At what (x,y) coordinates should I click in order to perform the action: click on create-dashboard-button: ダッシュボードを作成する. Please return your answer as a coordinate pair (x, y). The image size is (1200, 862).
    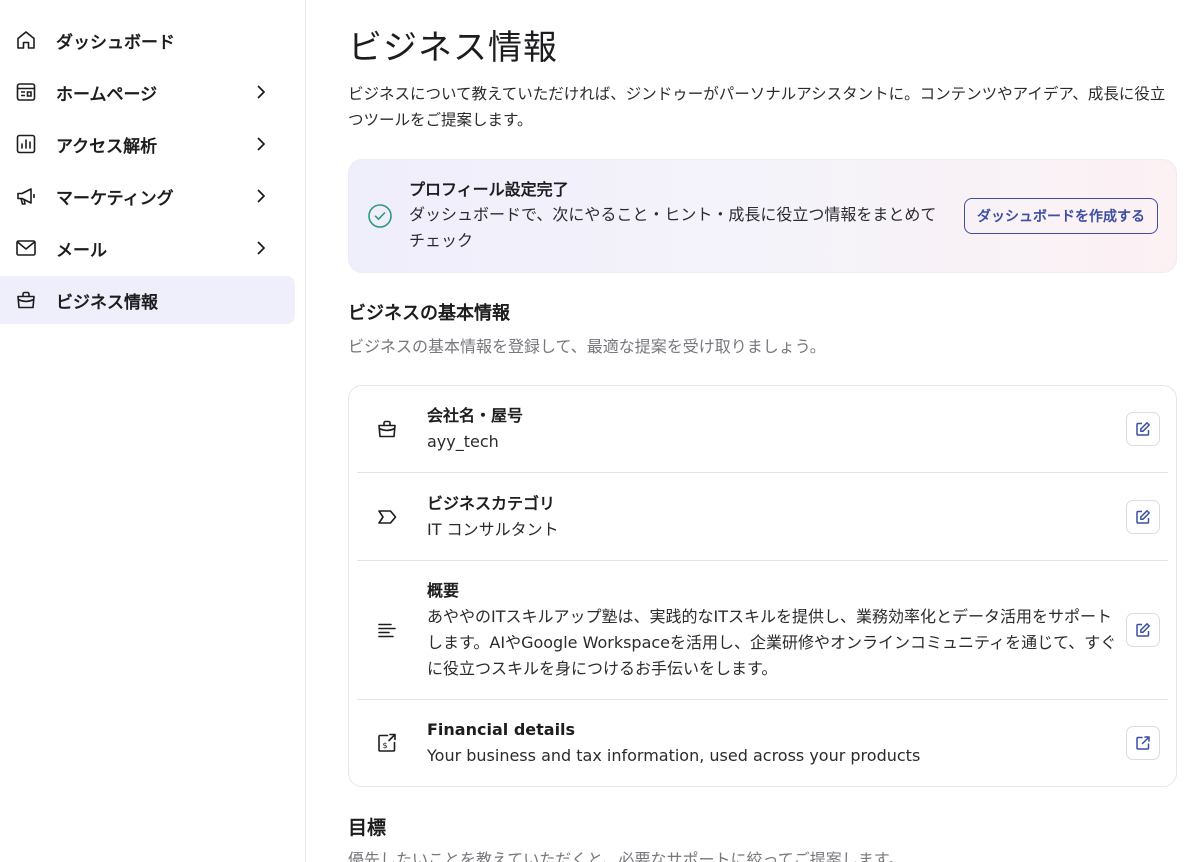
    Looking at the image, I should click on (1061, 216).